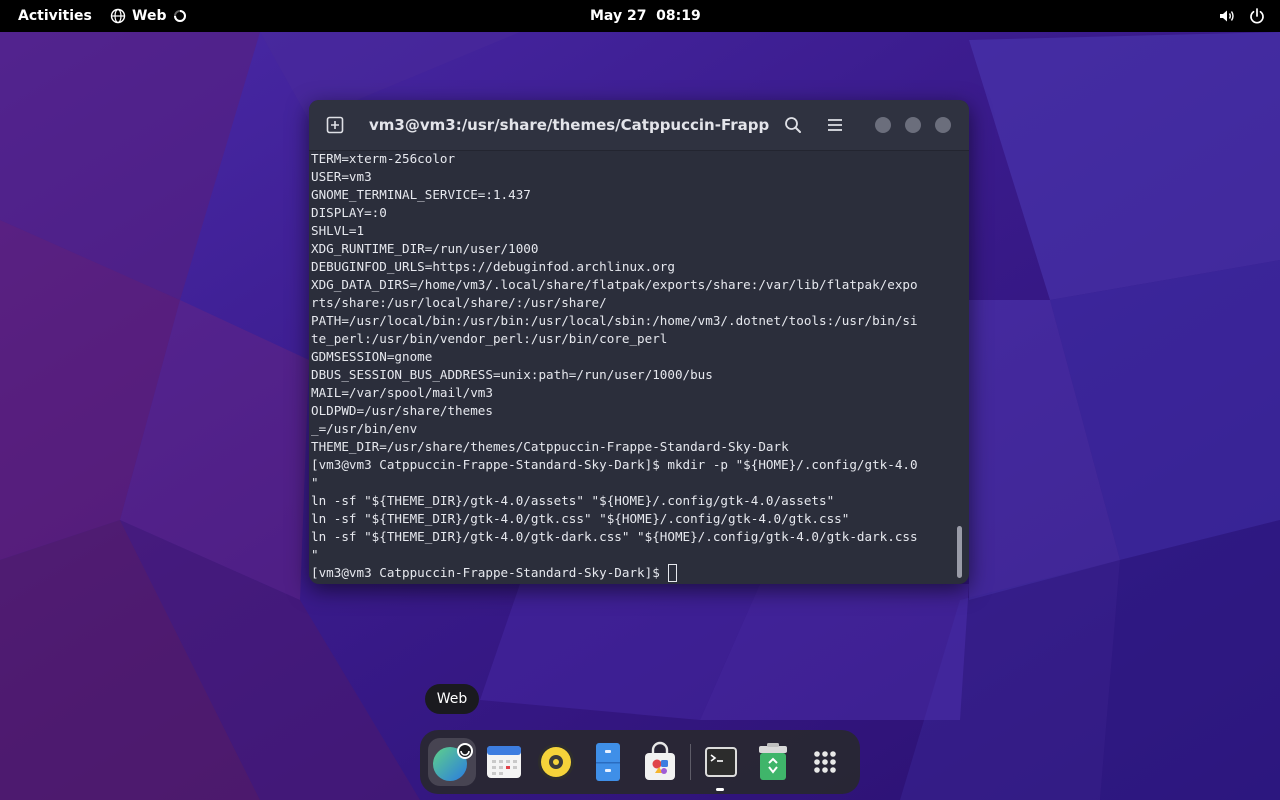  What do you see at coordinates (645, 16) in the screenshot?
I see `clock-date-time: May 27 08:19` at bounding box center [645, 16].